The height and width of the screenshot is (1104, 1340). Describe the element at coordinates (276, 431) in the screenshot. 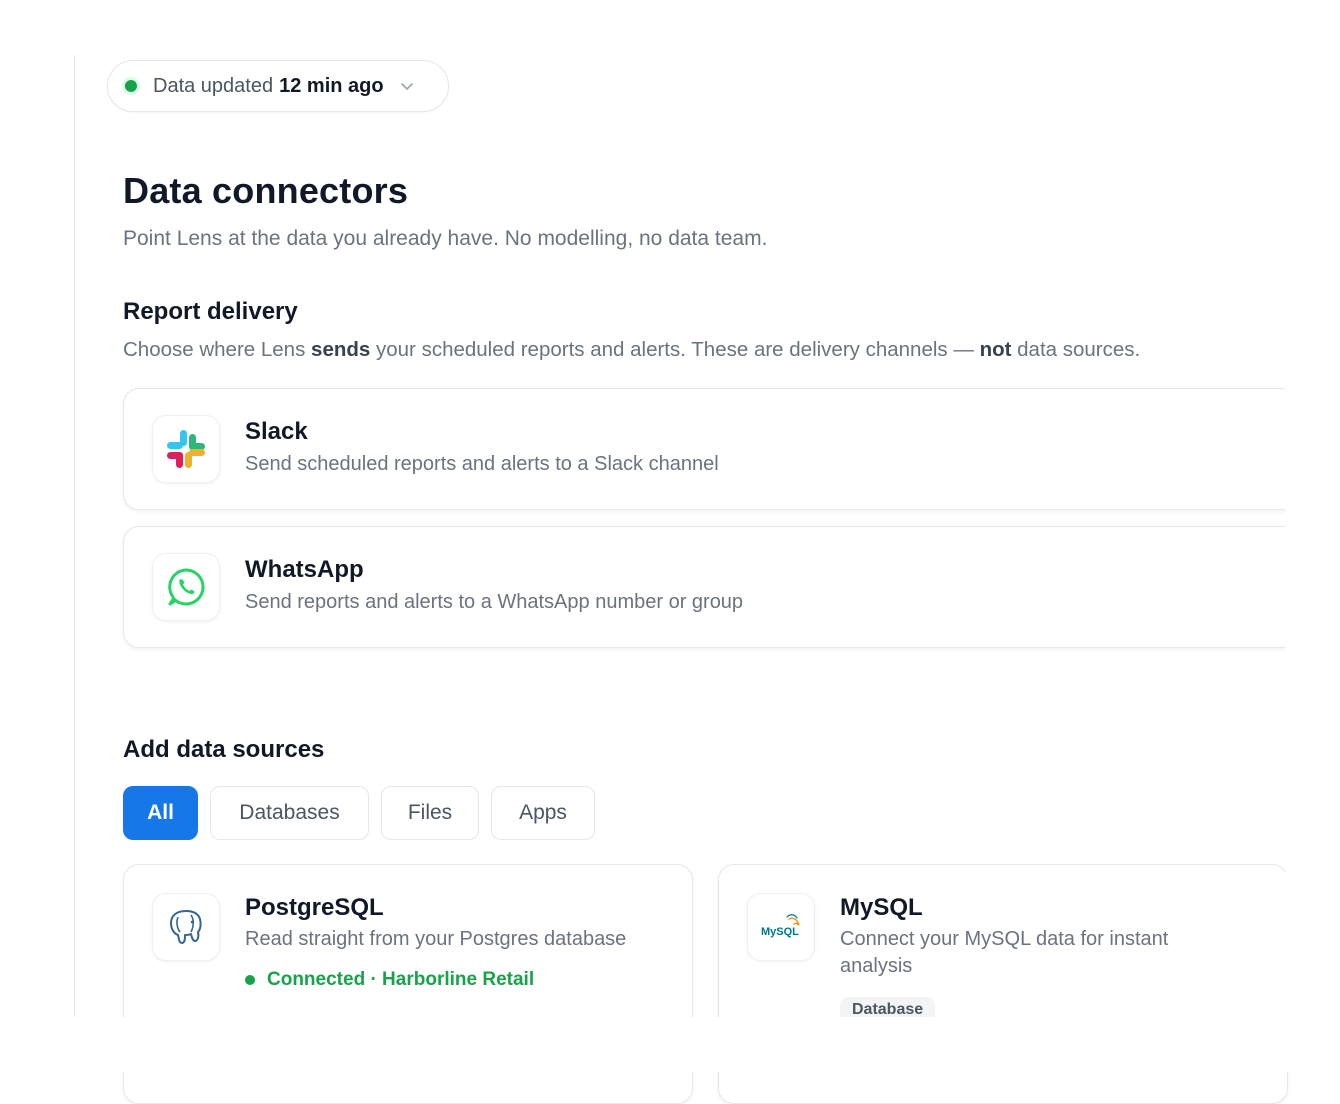

I see `slack-title: Slack` at that location.